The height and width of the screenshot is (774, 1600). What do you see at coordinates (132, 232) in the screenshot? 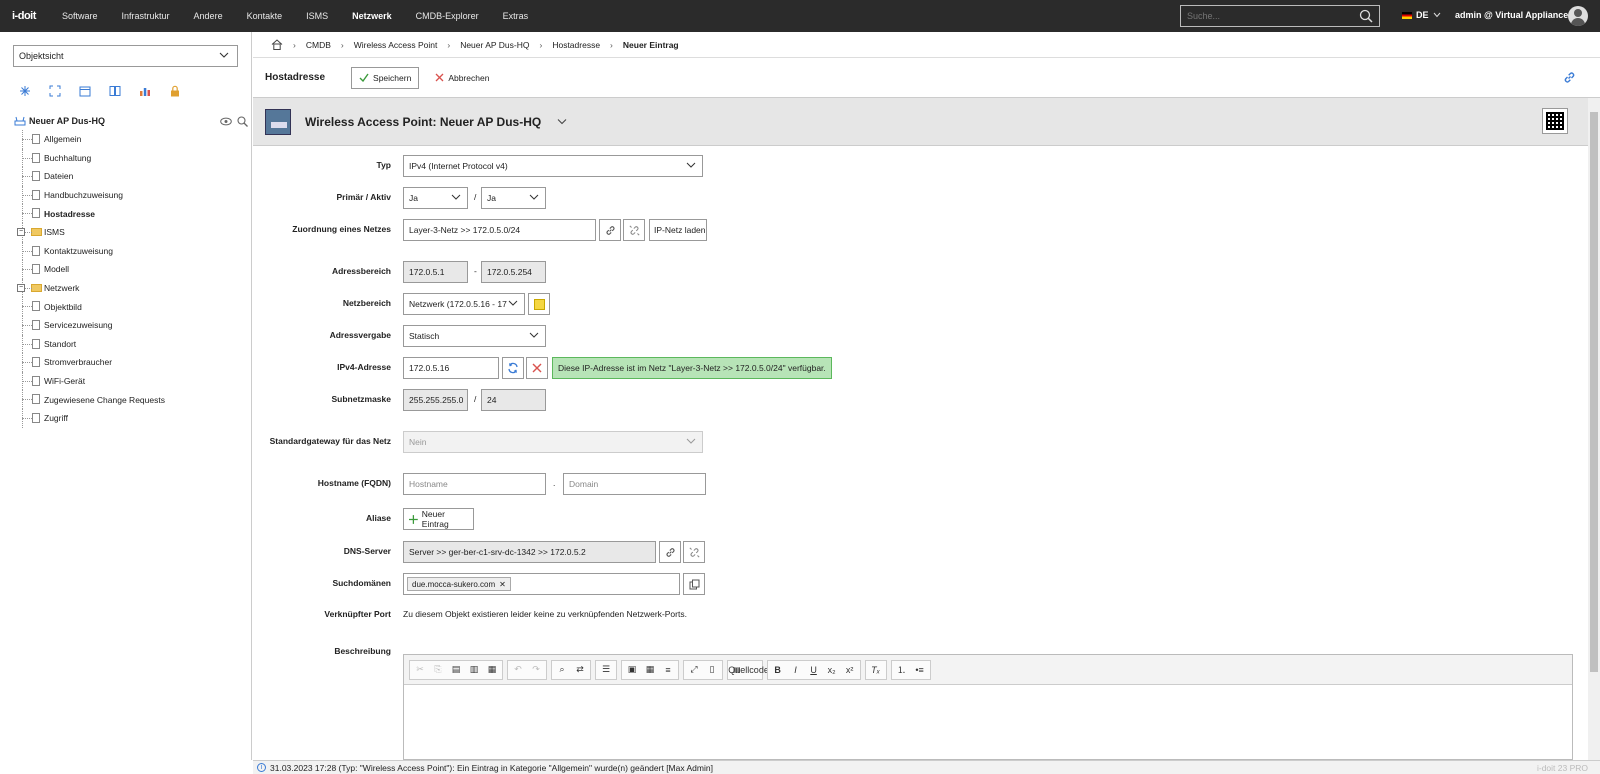
I see `sidebar-item-isms: − ISMS` at bounding box center [132, 232].